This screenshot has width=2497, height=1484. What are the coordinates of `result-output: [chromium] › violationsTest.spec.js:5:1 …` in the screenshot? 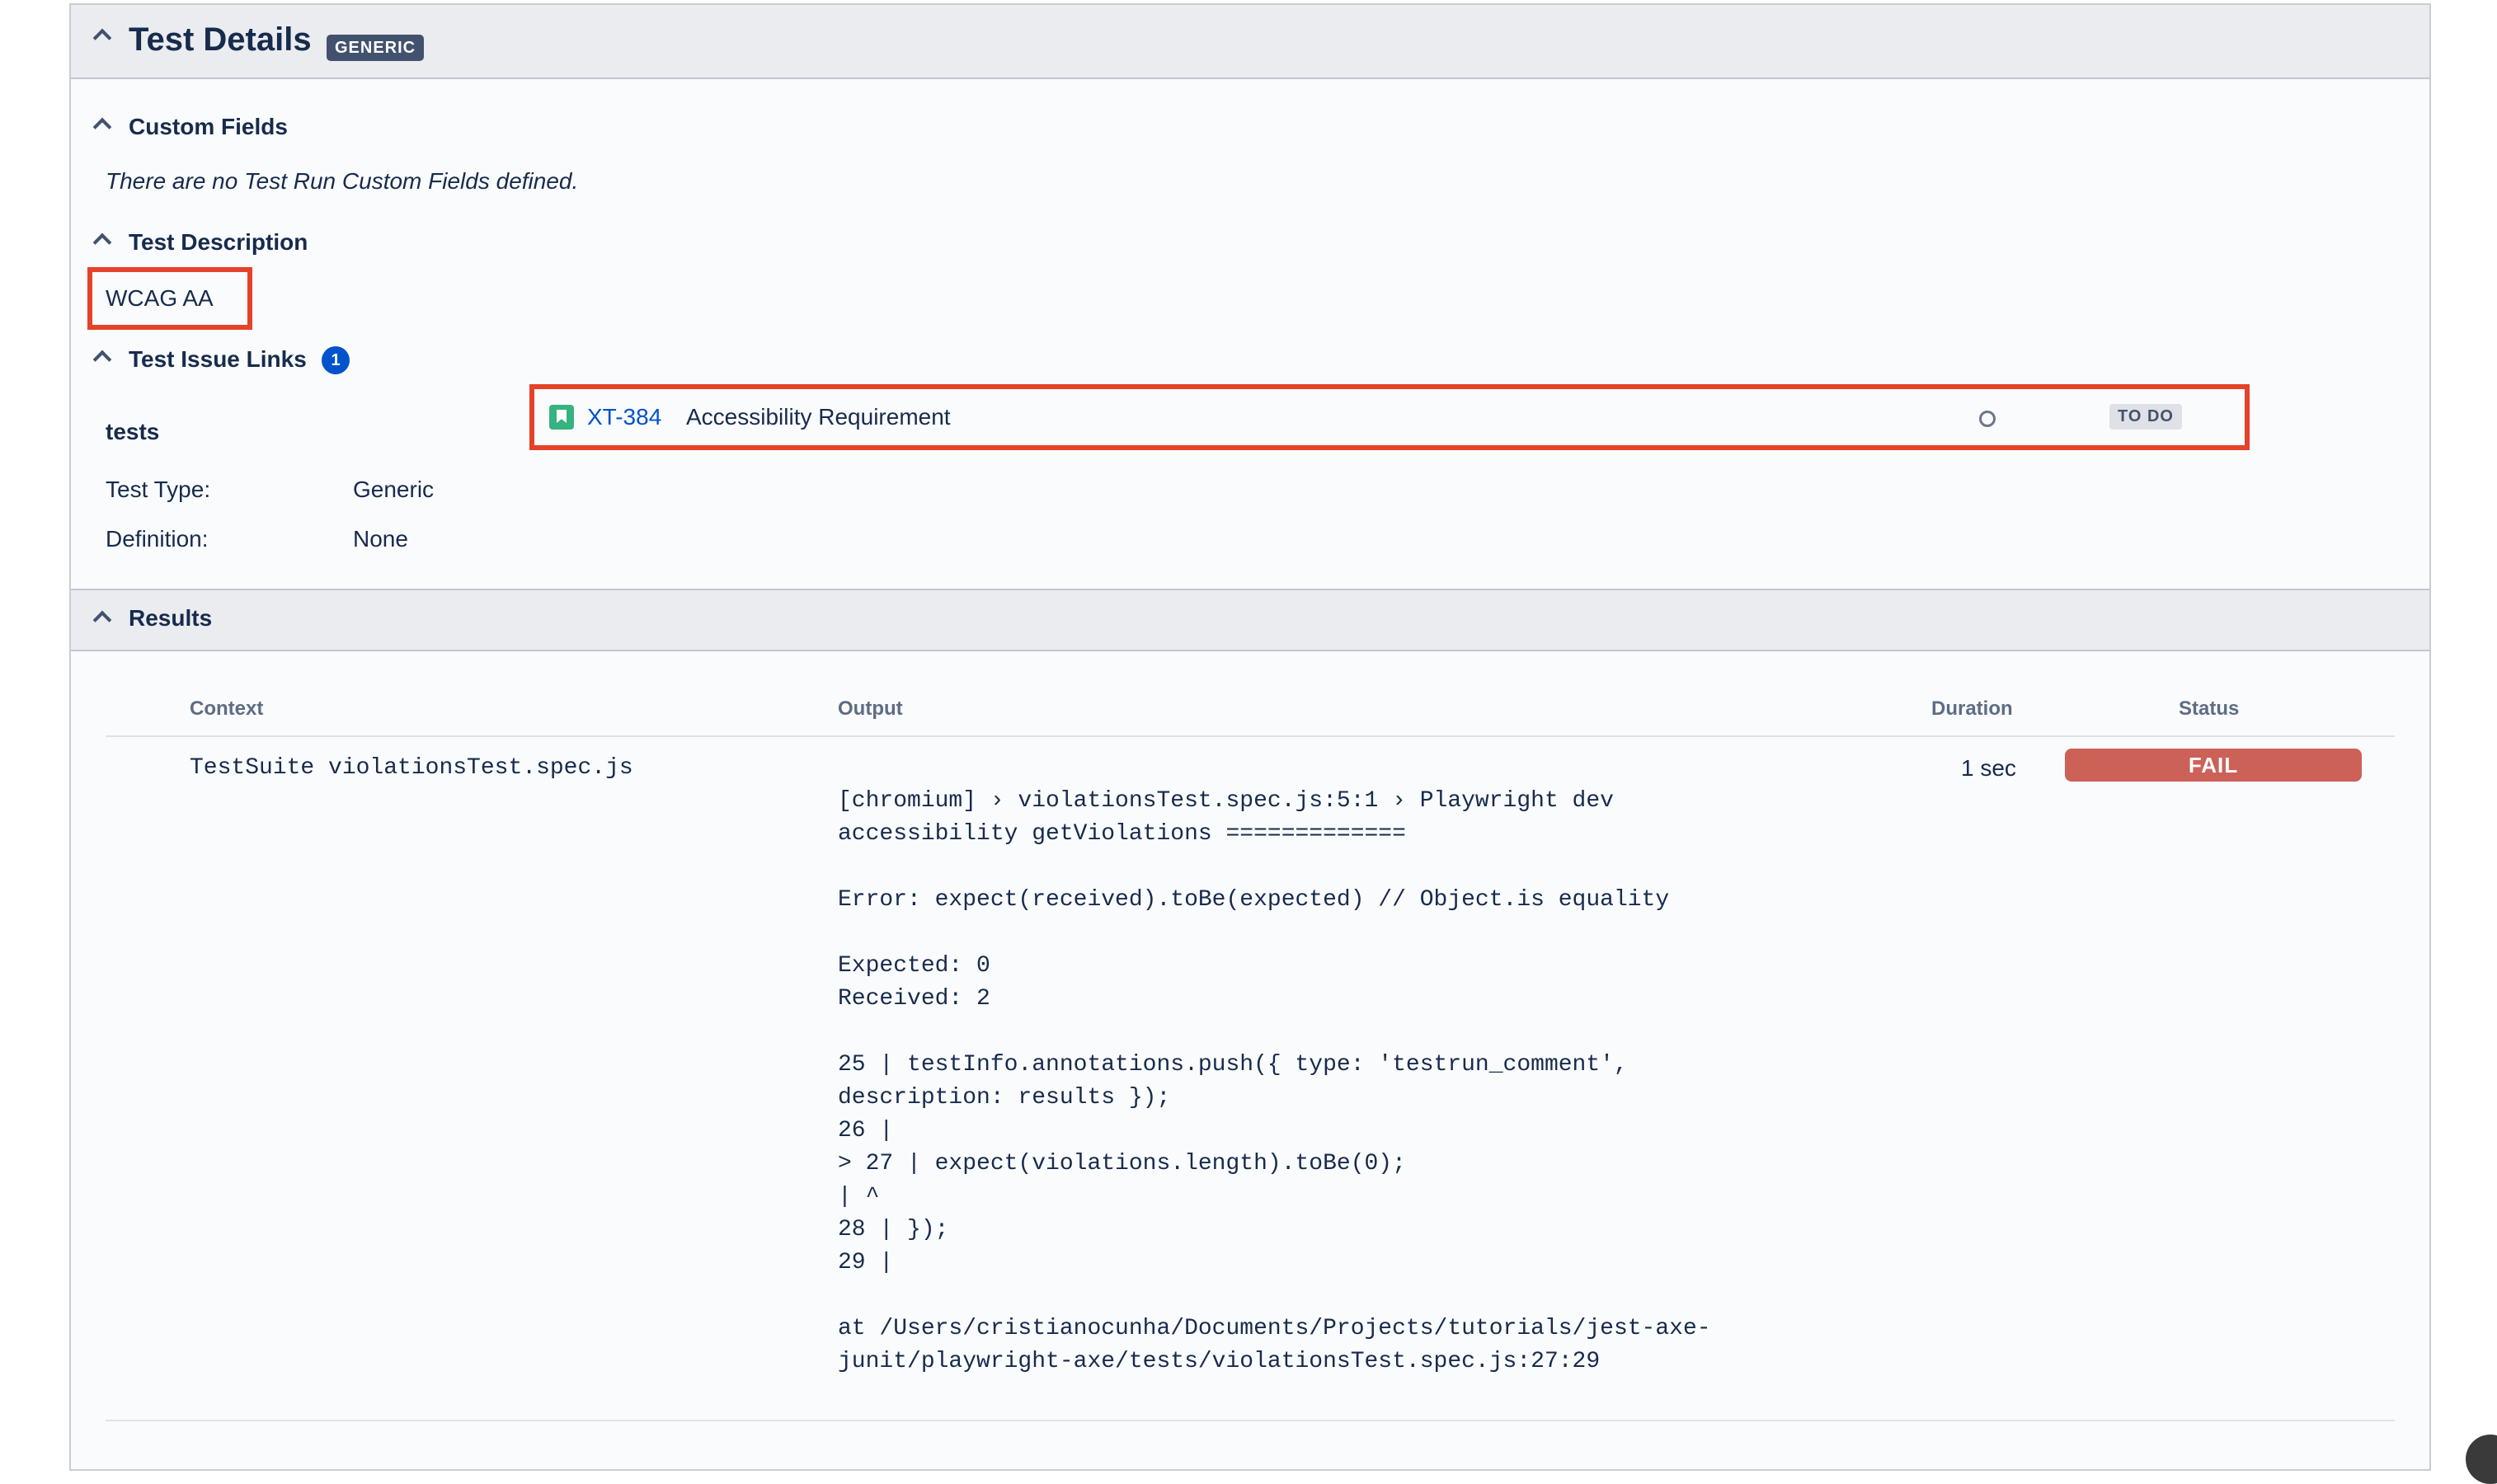 It's located at (1274, 1081).